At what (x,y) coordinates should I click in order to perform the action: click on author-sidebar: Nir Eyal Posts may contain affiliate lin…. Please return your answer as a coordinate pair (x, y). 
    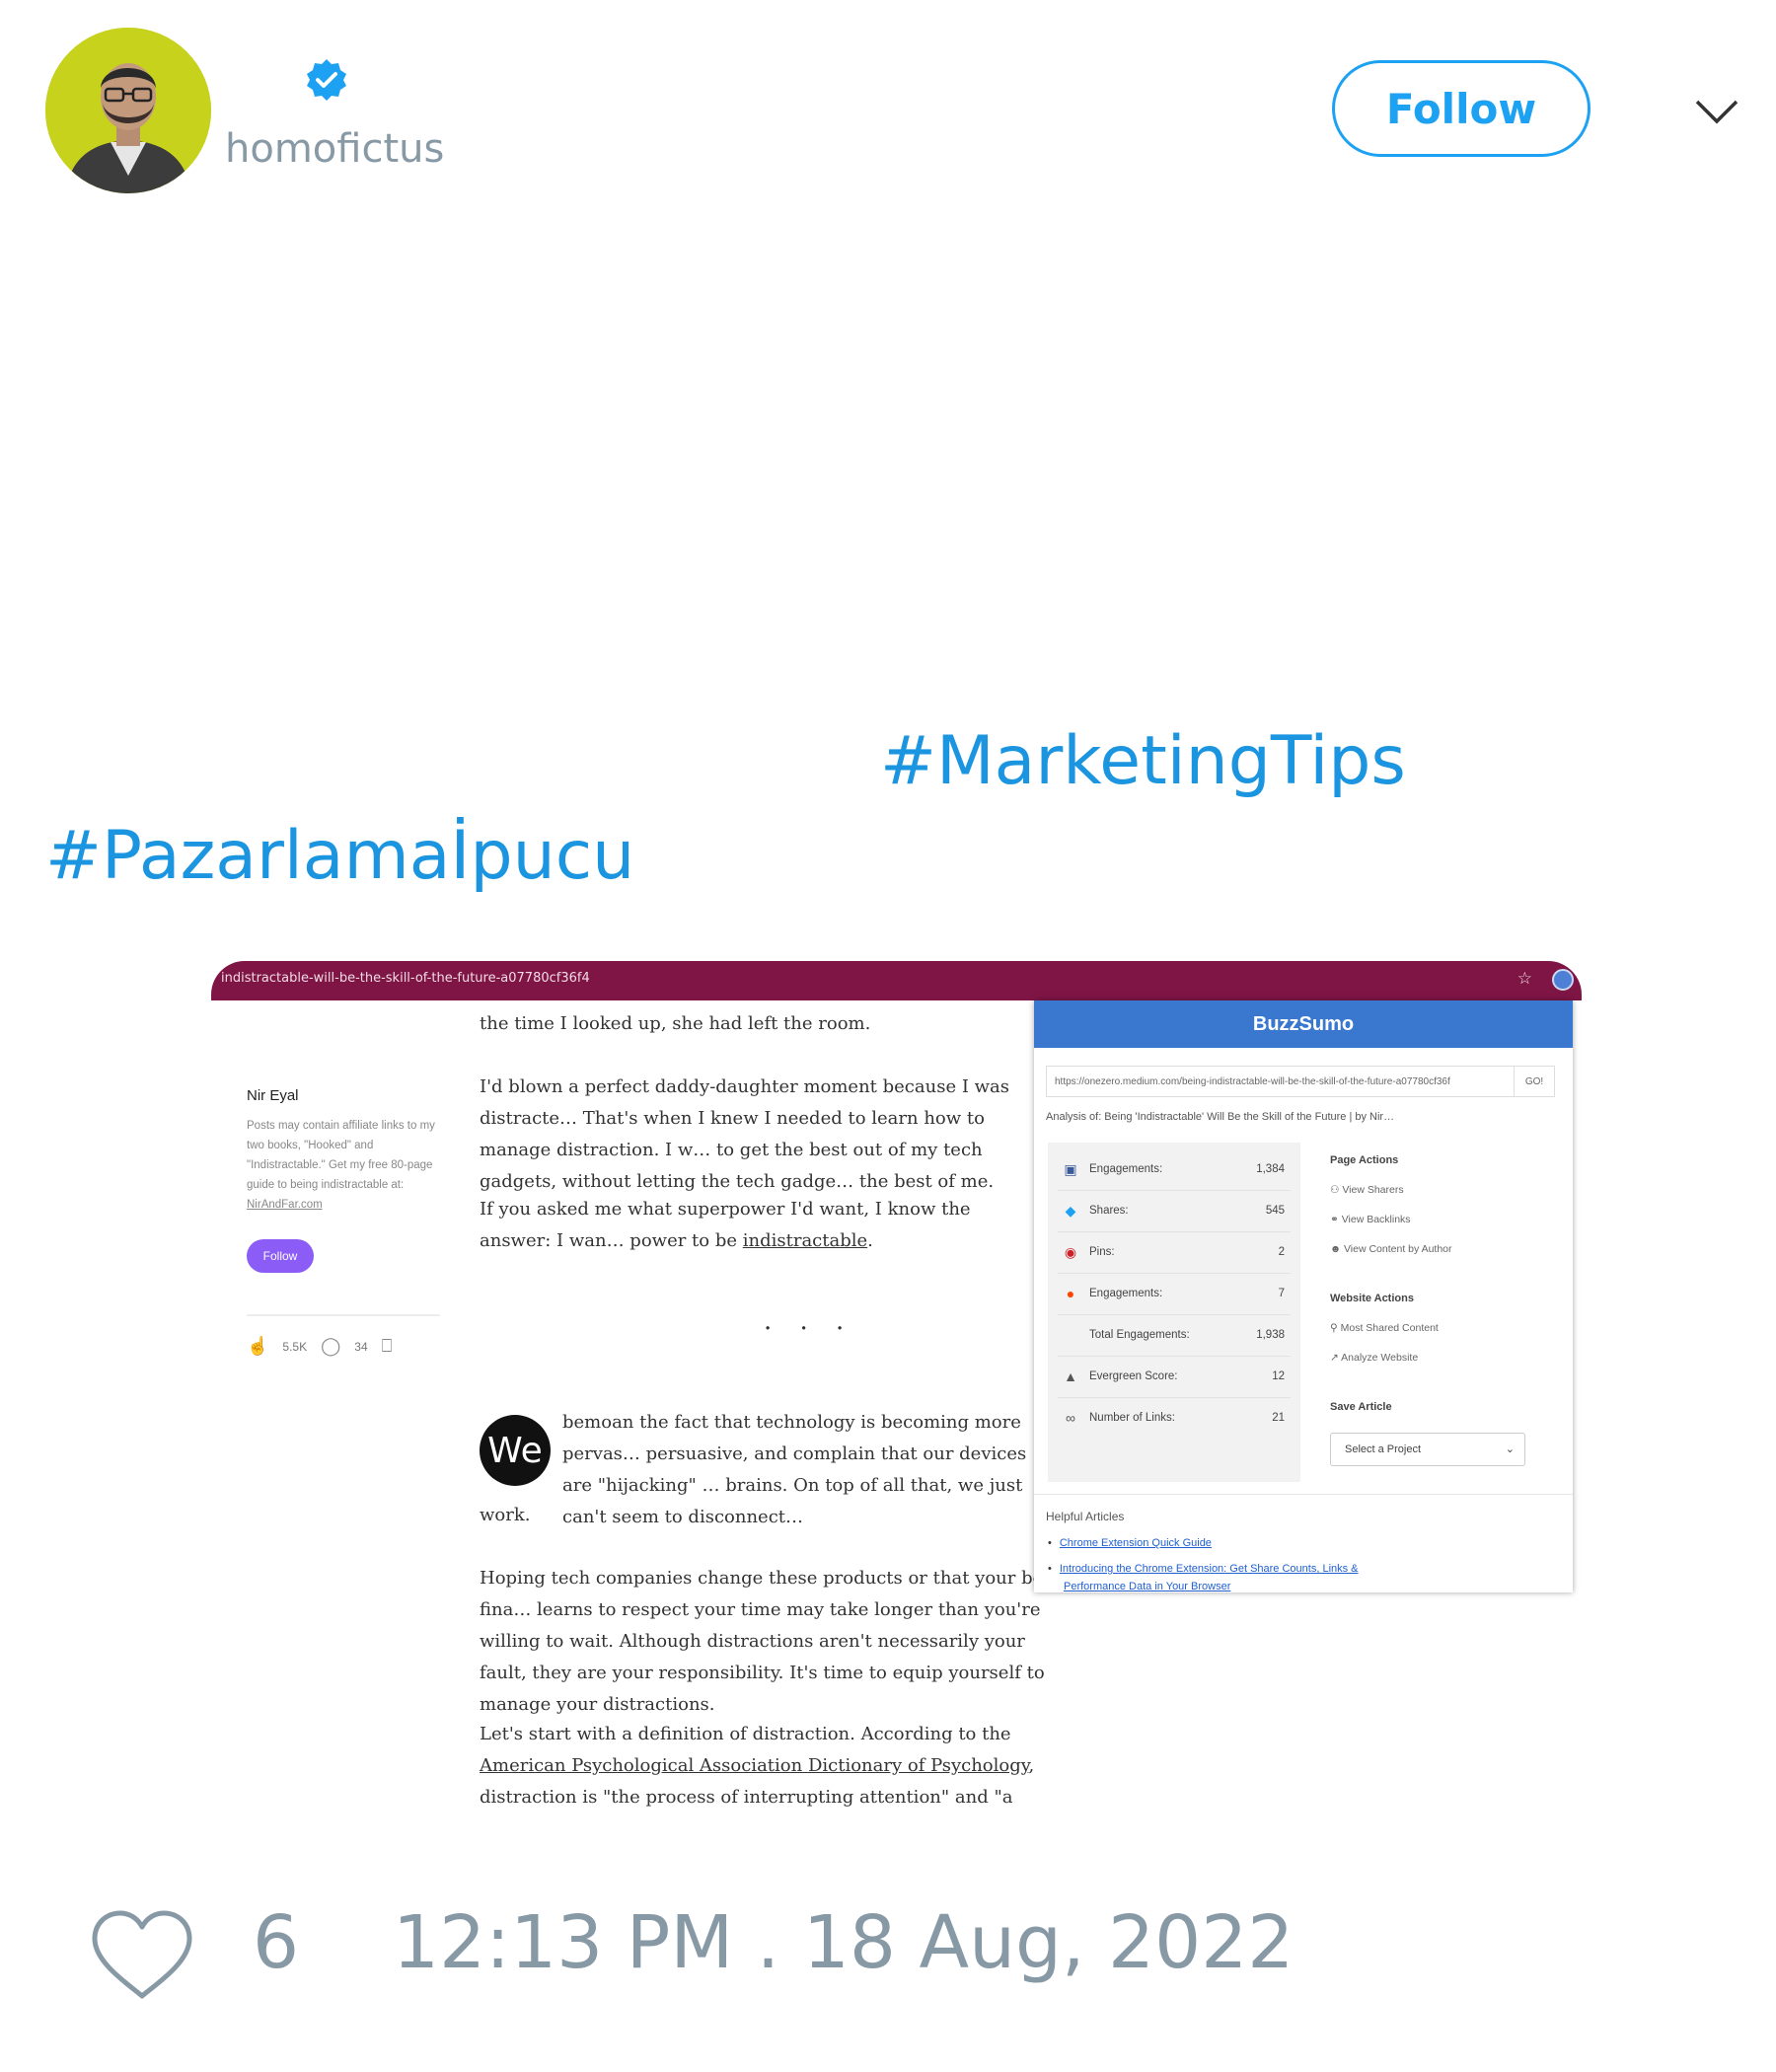
    Looking at the image, I should click on (346, 1151).